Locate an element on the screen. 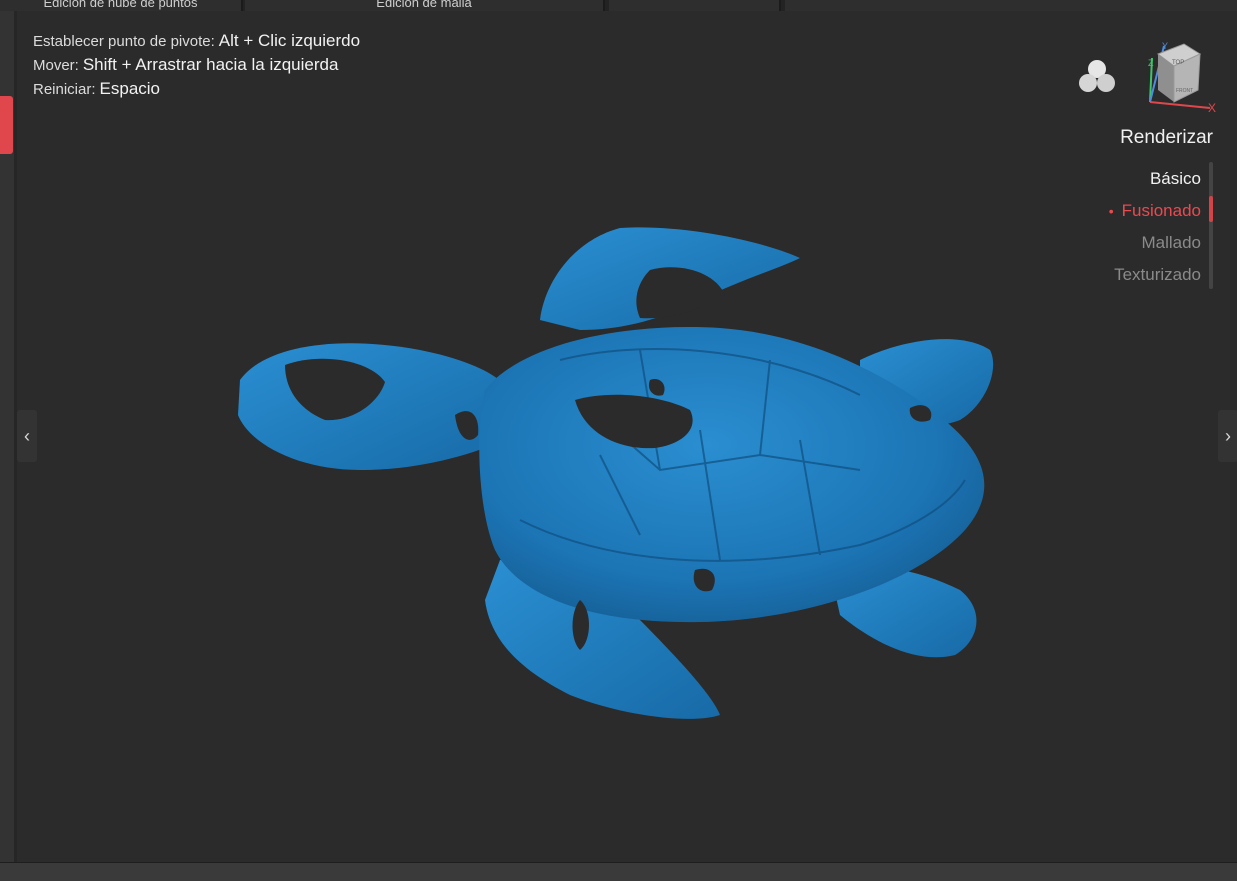 This screenshot has height=881, width=1237. render-option-textured: Texturizado is located at coordinates (1155, 275).